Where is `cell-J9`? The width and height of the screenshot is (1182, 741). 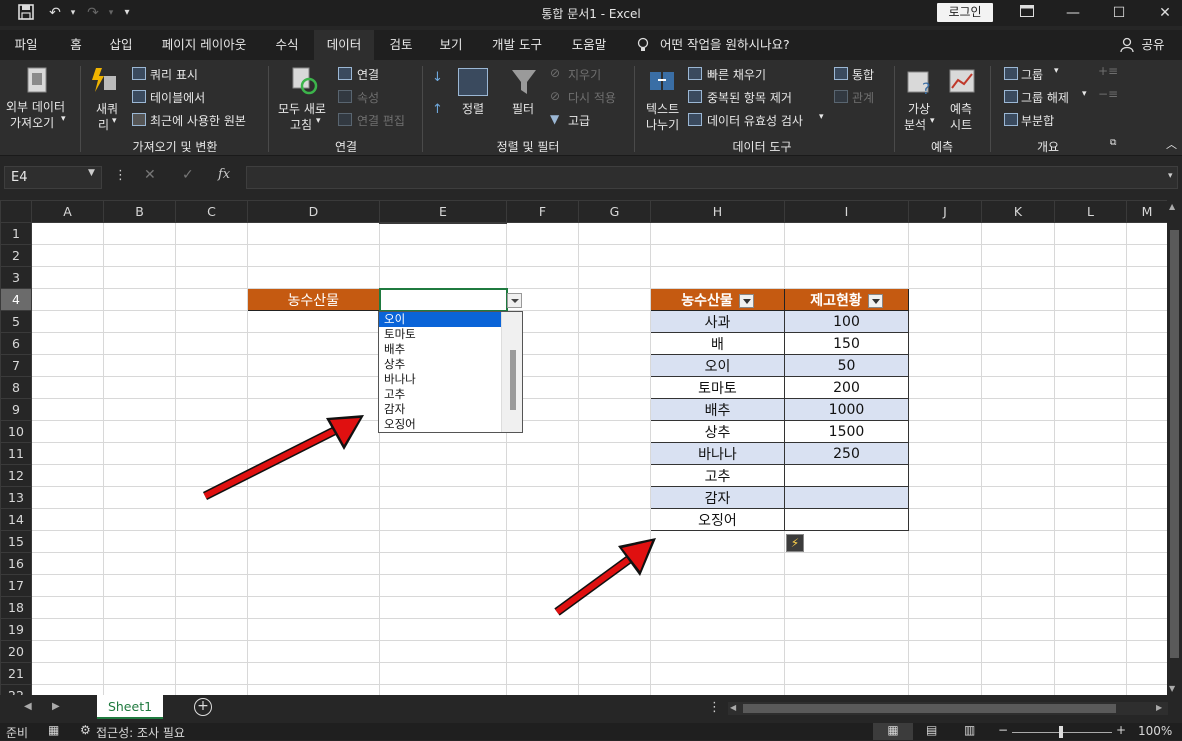
cell-J9 is located at coordinates (945, 409).